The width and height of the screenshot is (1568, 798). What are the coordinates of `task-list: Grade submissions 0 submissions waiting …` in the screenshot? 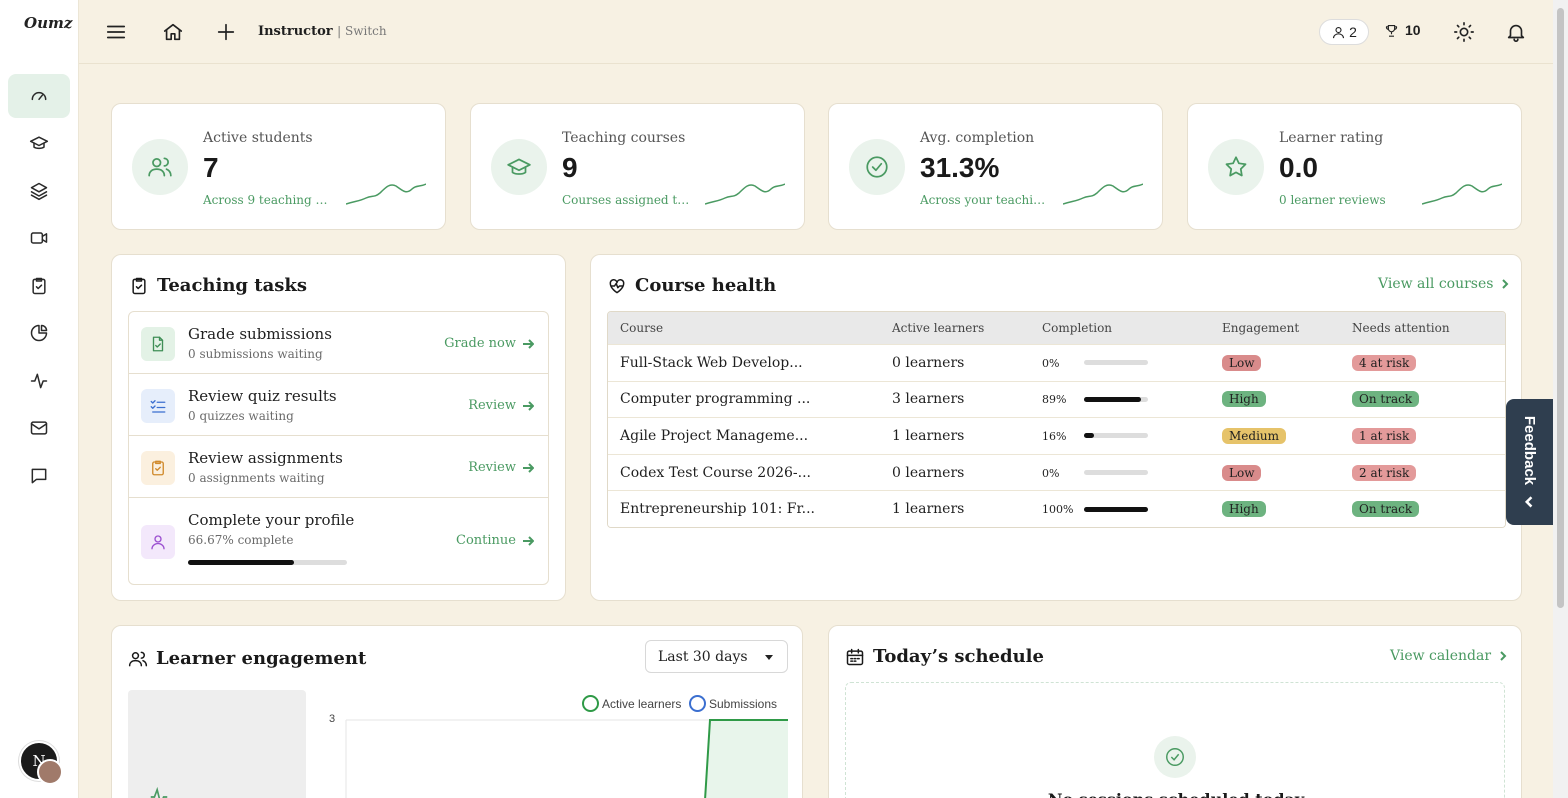 It's located at (338, 448).